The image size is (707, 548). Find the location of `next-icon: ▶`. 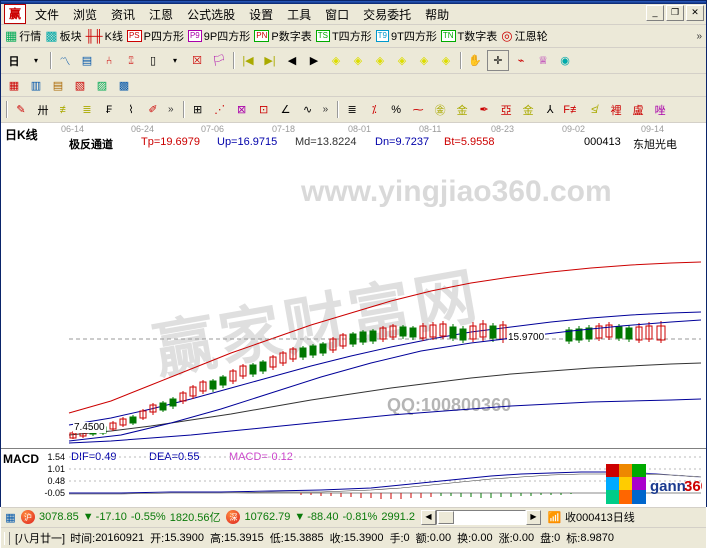

next-icon: ▶ is located at coordinates (314, 60).